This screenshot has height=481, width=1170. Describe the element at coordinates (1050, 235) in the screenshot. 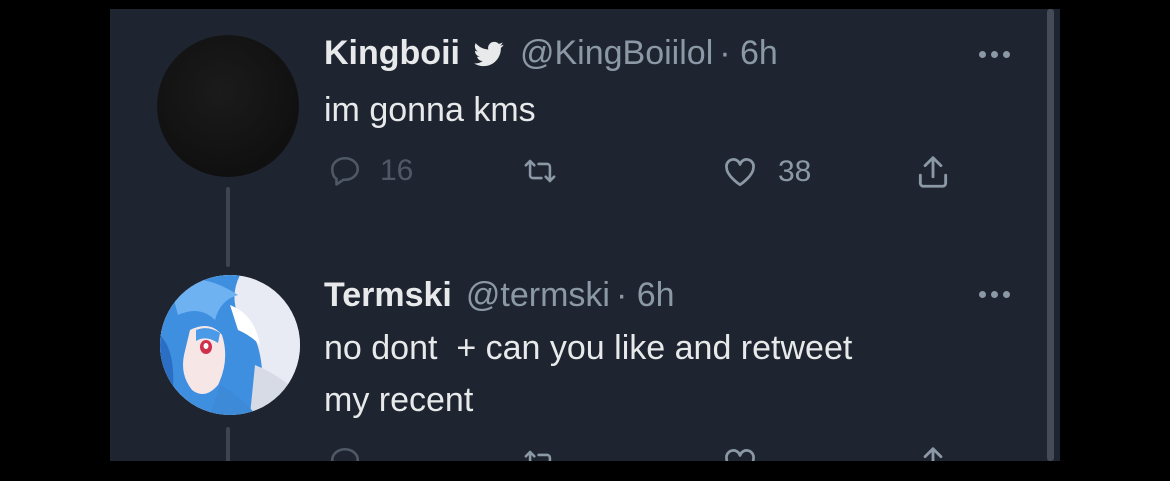

I see `scrollbar` at that location.